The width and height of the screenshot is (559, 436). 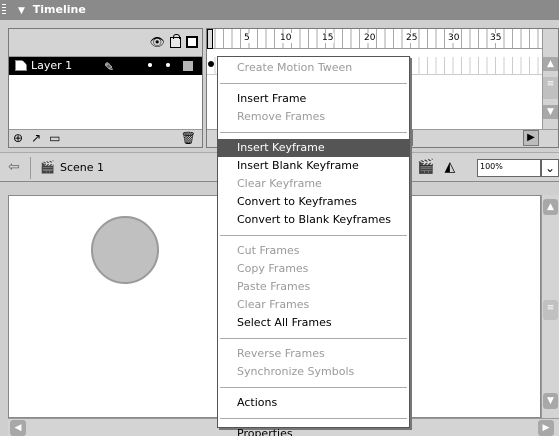 I want to click on layer-icon, so click(x=21, y=65).